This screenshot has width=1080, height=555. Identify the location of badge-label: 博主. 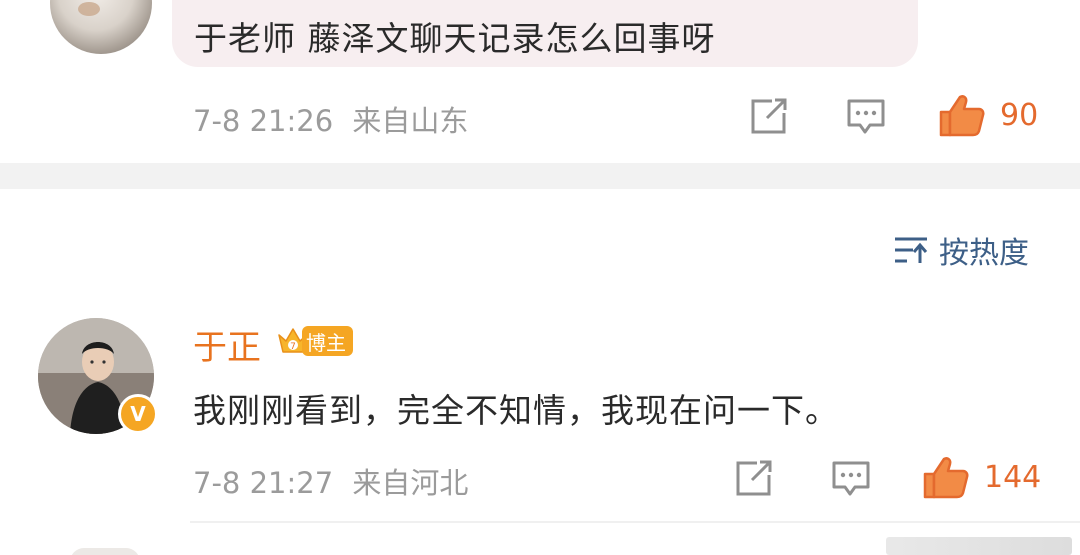
(327, 341).